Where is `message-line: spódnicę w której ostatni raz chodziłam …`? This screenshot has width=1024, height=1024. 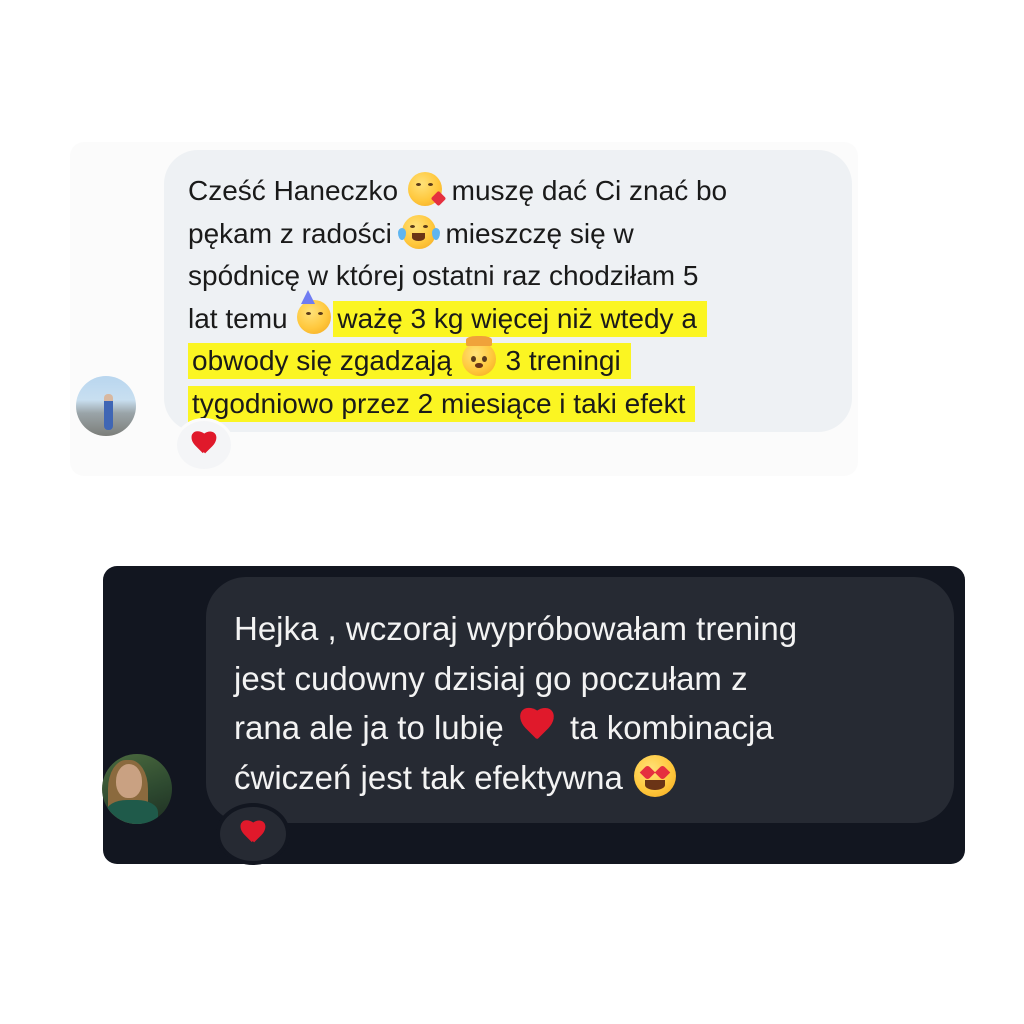
message-line: spódnicę w której ostatni raz chodziłam … is located at coordinates (443, 275).